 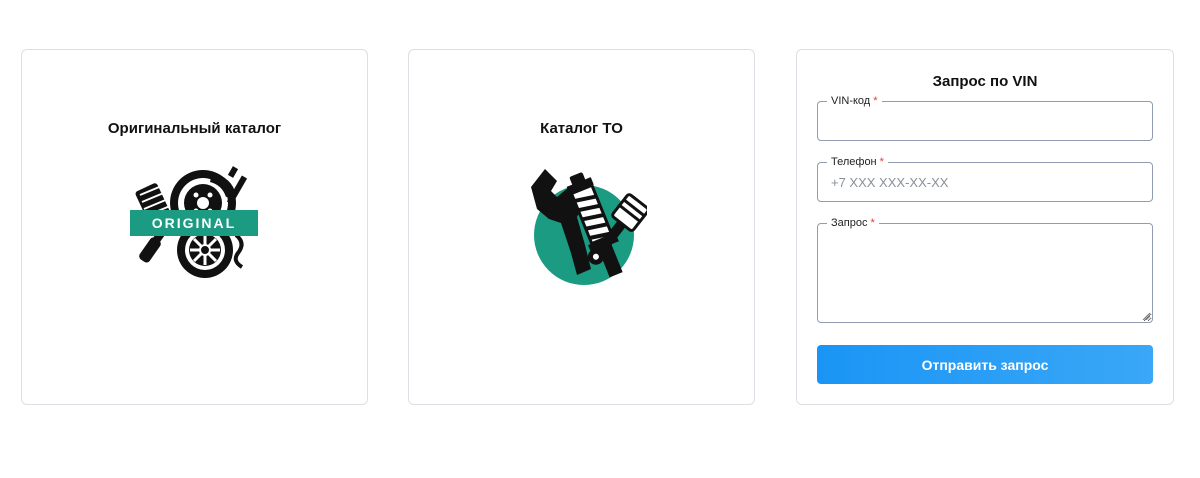 I want to click on request-field: Запрос *, so click(x=985, y=269).